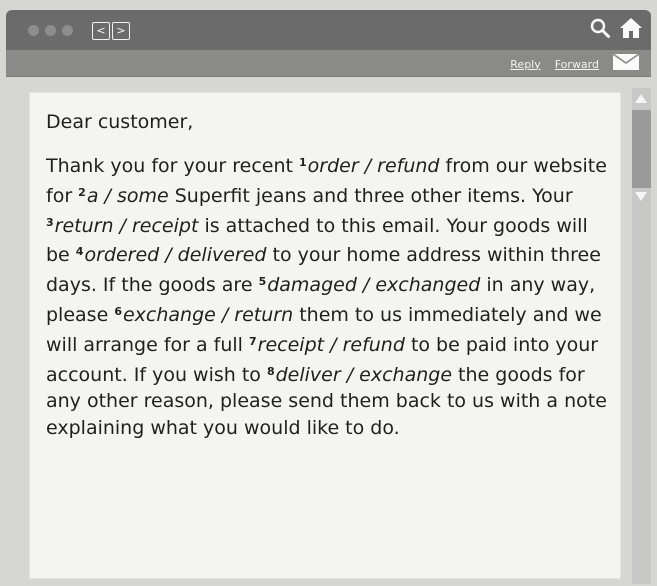  Describe the element at coordinates (641, 98) in the screenshot. I see `scroll-up-arrow-icon` at that location.